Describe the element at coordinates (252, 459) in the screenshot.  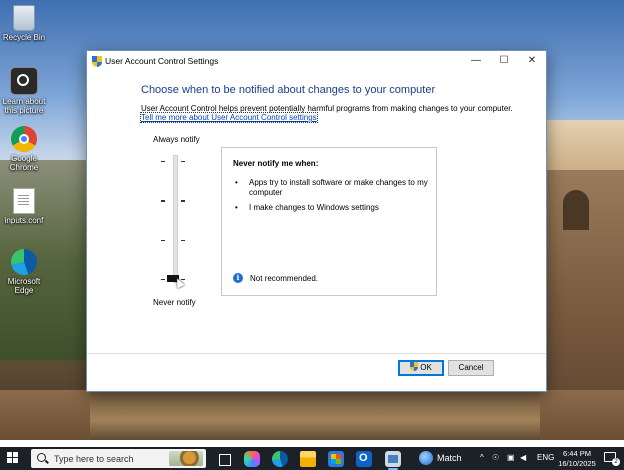
I see `copilot-icon` at that location.